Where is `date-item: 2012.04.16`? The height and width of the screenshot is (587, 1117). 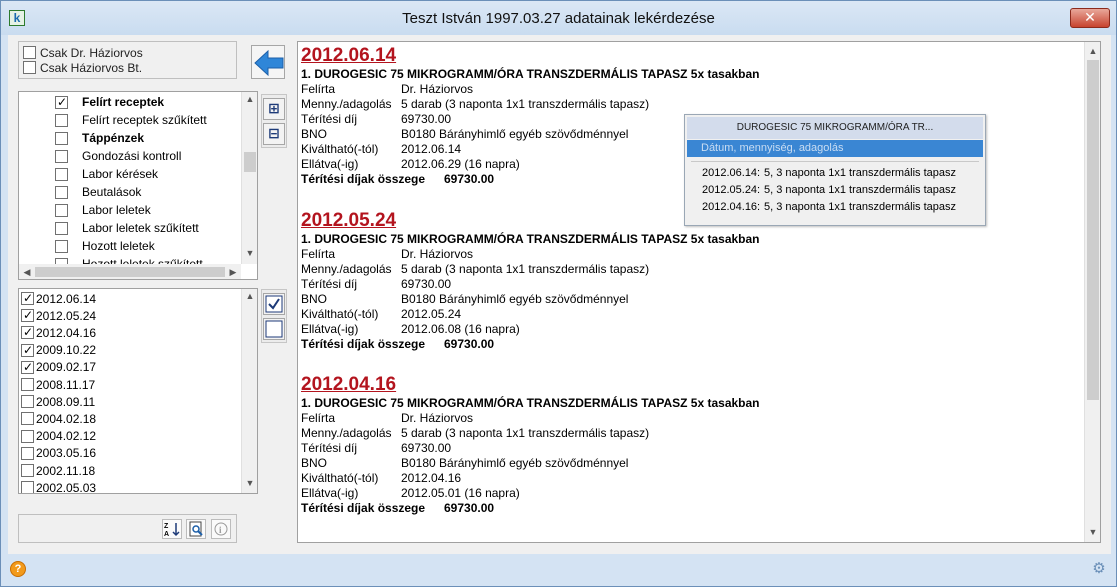
date-item: 2012.04.16 is located at coordinates (58, 332).